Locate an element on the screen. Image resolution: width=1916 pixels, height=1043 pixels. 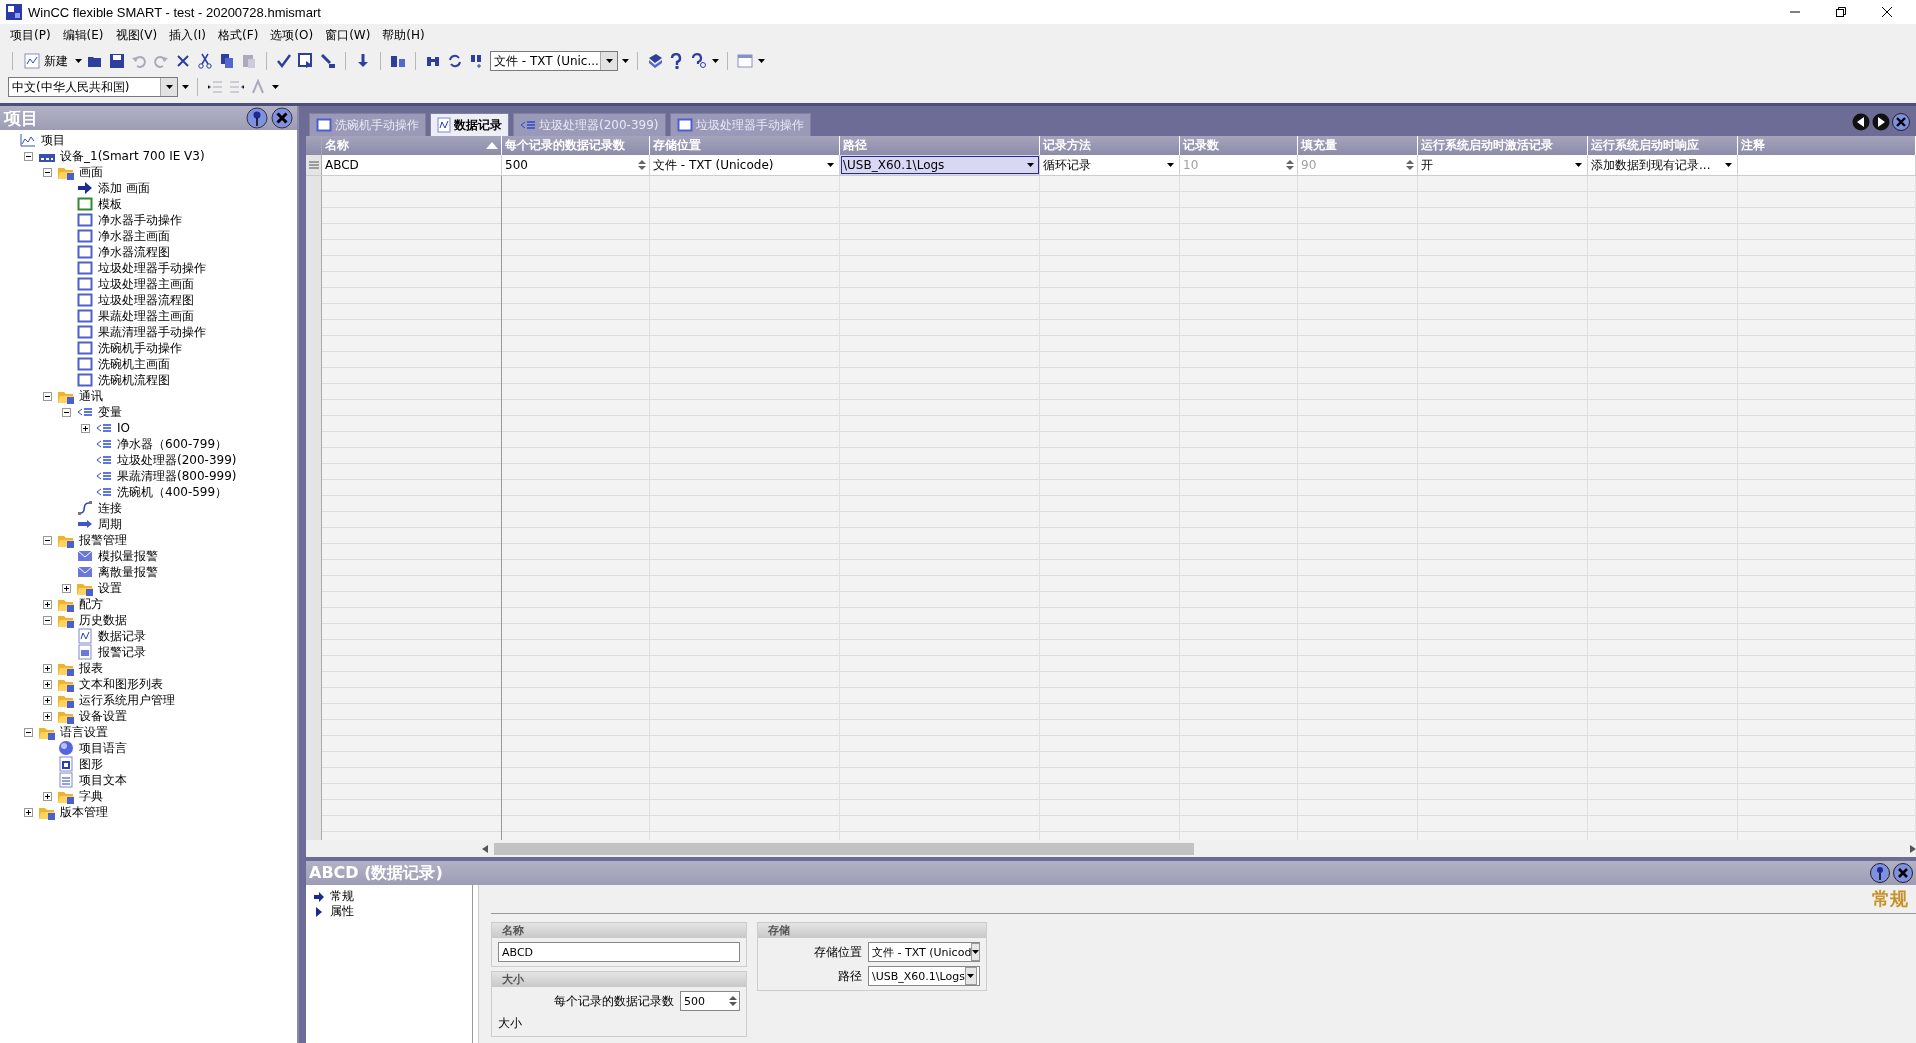
tree-item: 果蔬清理器(800-999) is located at coordinates (177, 476).